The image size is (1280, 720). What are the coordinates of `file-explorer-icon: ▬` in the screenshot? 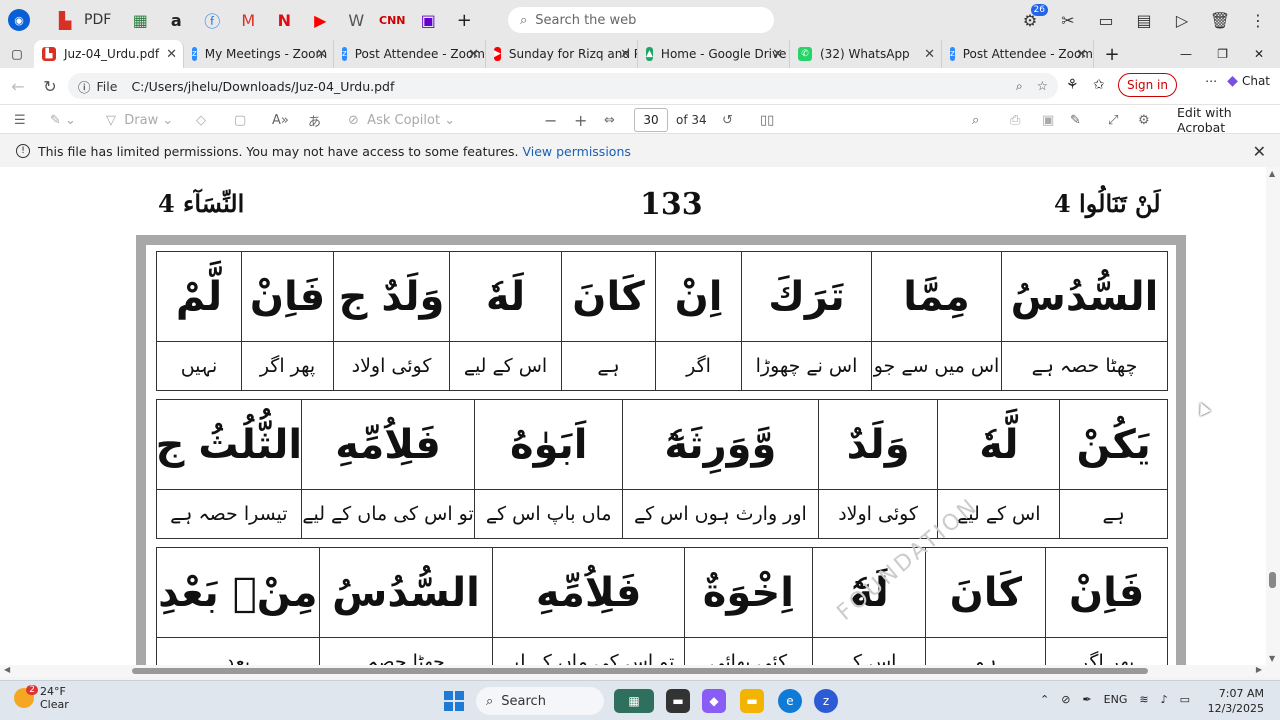 It's located at (752, 701).